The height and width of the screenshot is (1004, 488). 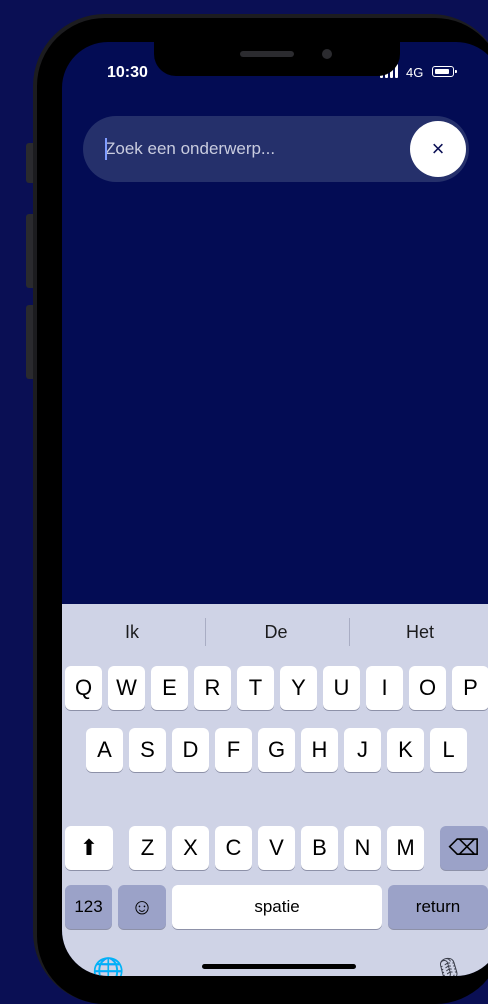 I want to click on key-r: R, so click(x=212, y=688).